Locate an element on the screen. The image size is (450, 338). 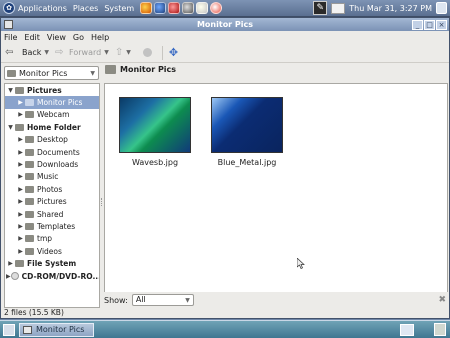
tree-item: ▶ Desktop is located at coordinates (52, 140).